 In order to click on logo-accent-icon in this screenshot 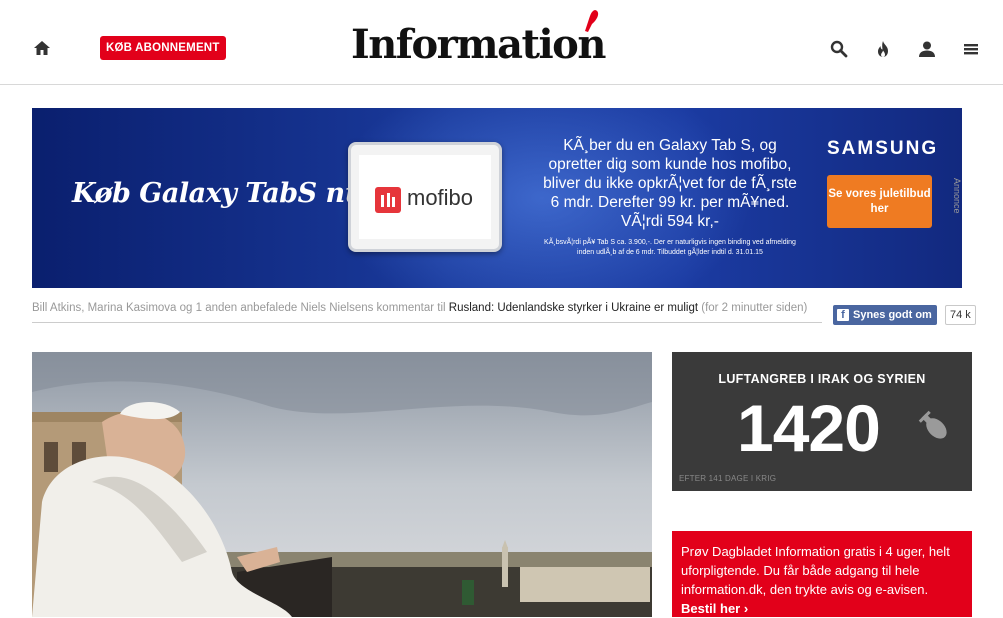, I will do `click(592, 21)`.